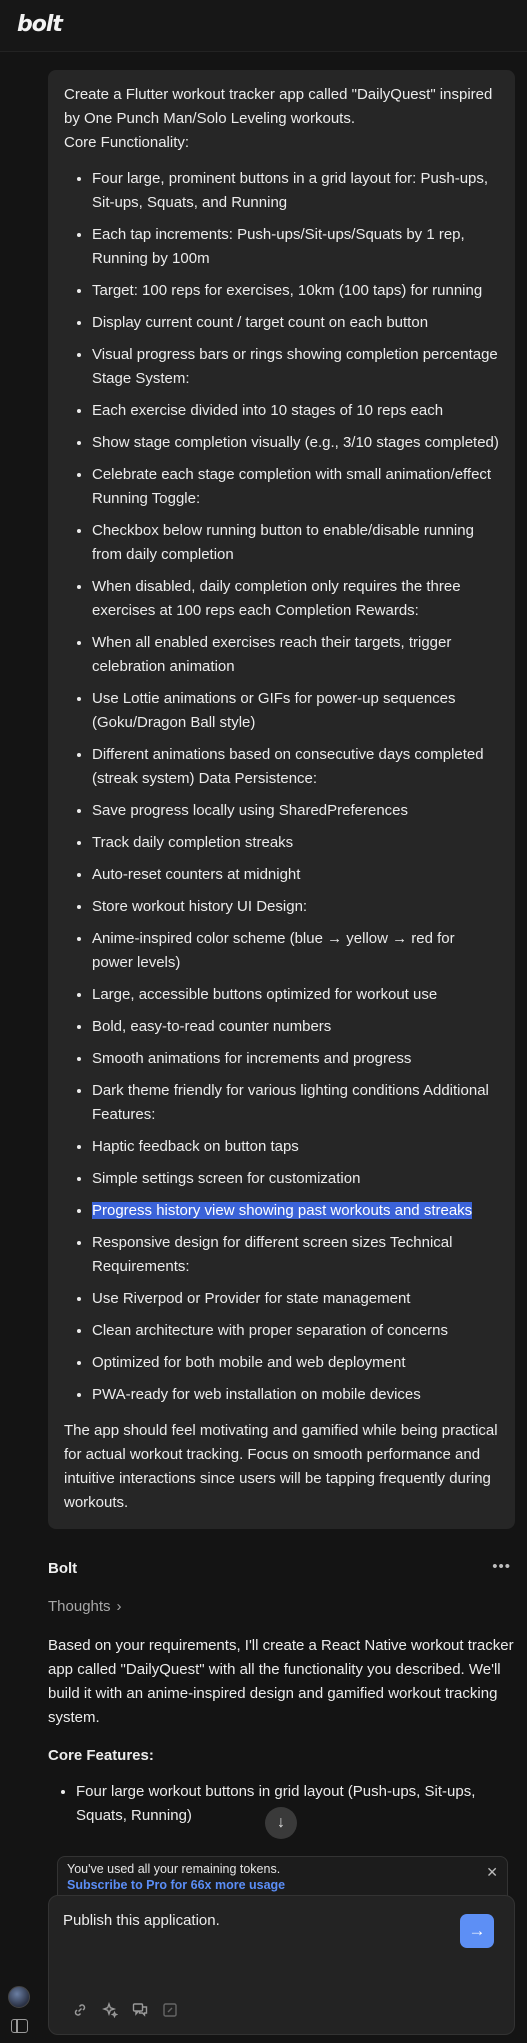 This screenshot has height=2043, width=527. I want to click on arrow-down-icon: ↓, so click(281, 1822).